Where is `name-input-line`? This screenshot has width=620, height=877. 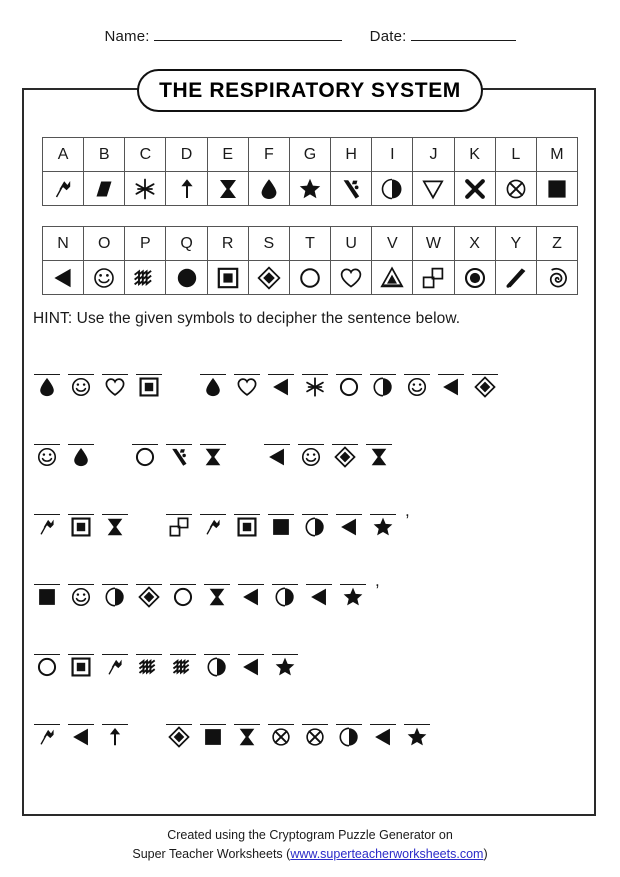
name-input-line is located at coordinates (247, 34).